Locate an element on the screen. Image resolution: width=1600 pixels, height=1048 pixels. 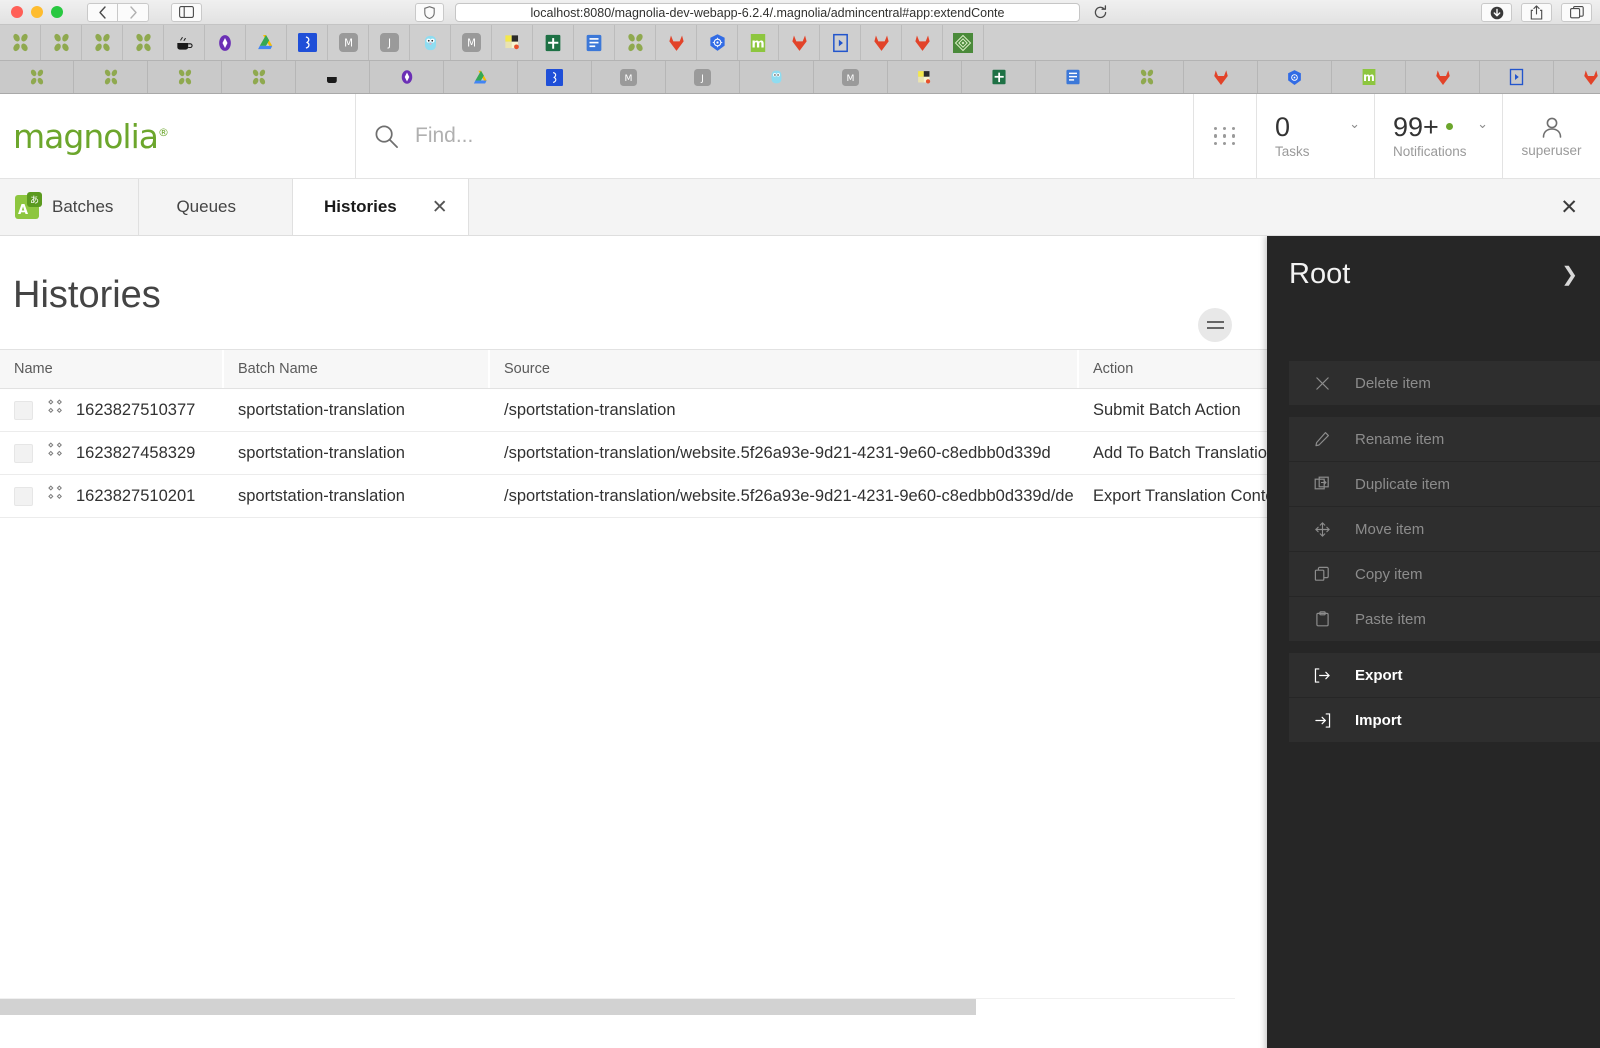
bookmark-excel is located at coordinates (553, 42).